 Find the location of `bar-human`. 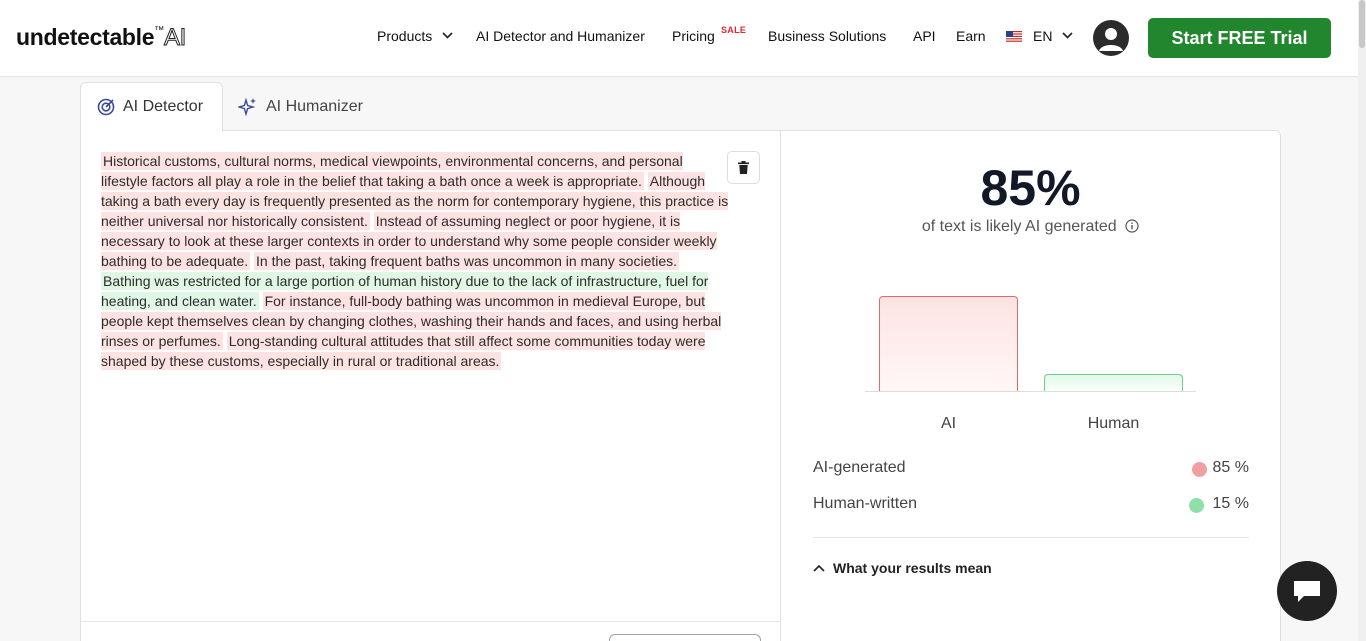

bar-human is located at coordinates (1113, 382).